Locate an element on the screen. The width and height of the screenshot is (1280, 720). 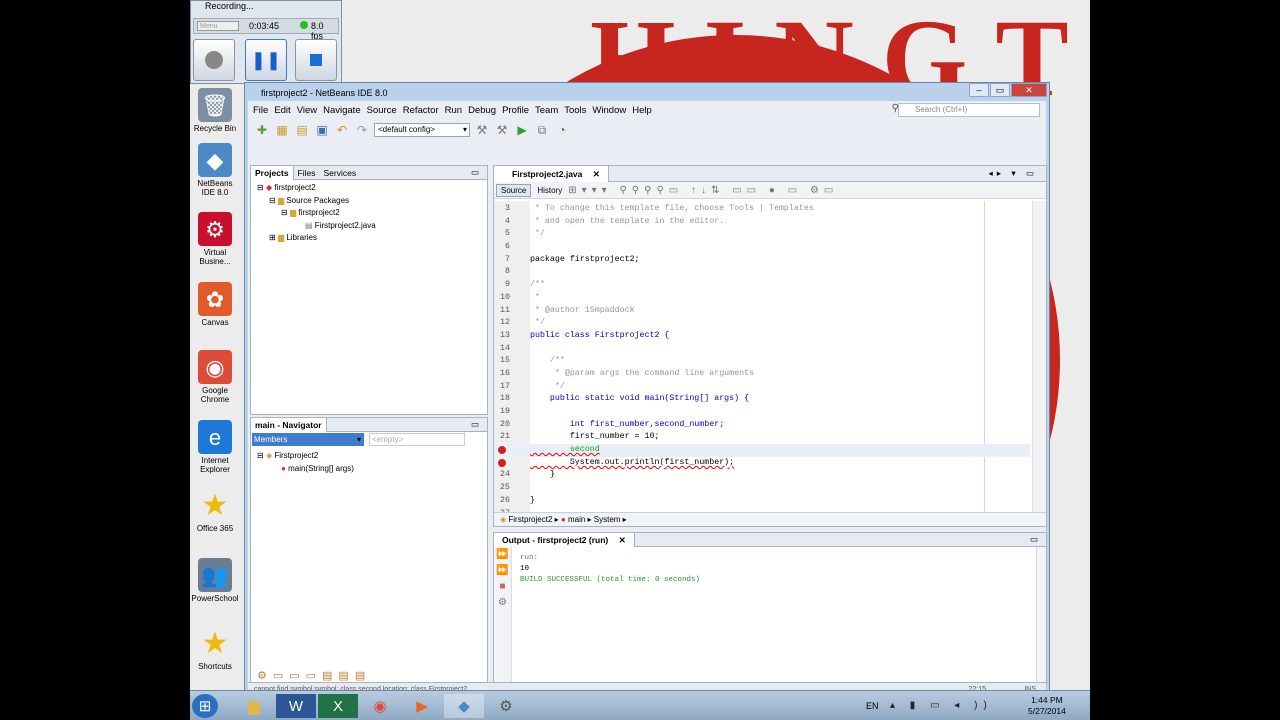
tree-java-file: ▤ Firstproject2.java is located at coordinates (372, 226).